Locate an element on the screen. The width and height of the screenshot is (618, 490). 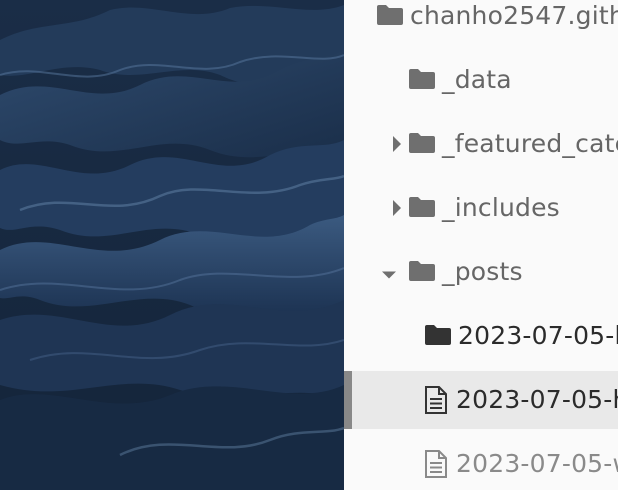
tree-item-data-folder: _data is located at coordinates (481, 80).